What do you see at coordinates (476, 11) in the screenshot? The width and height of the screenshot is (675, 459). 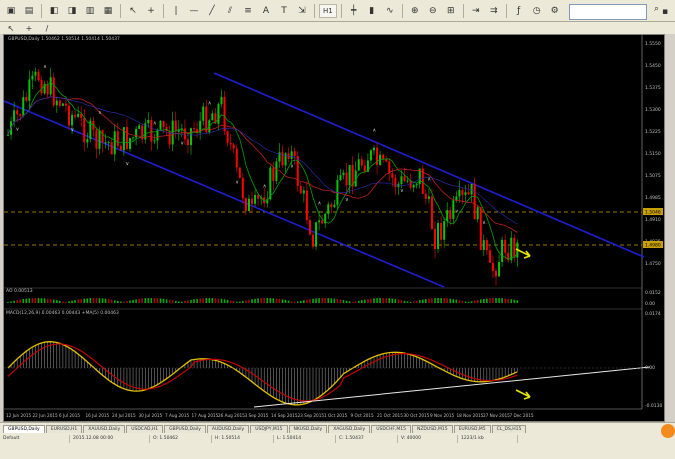 I see `chart-shift-icon: ⇥` at bounding box center [476, 11].